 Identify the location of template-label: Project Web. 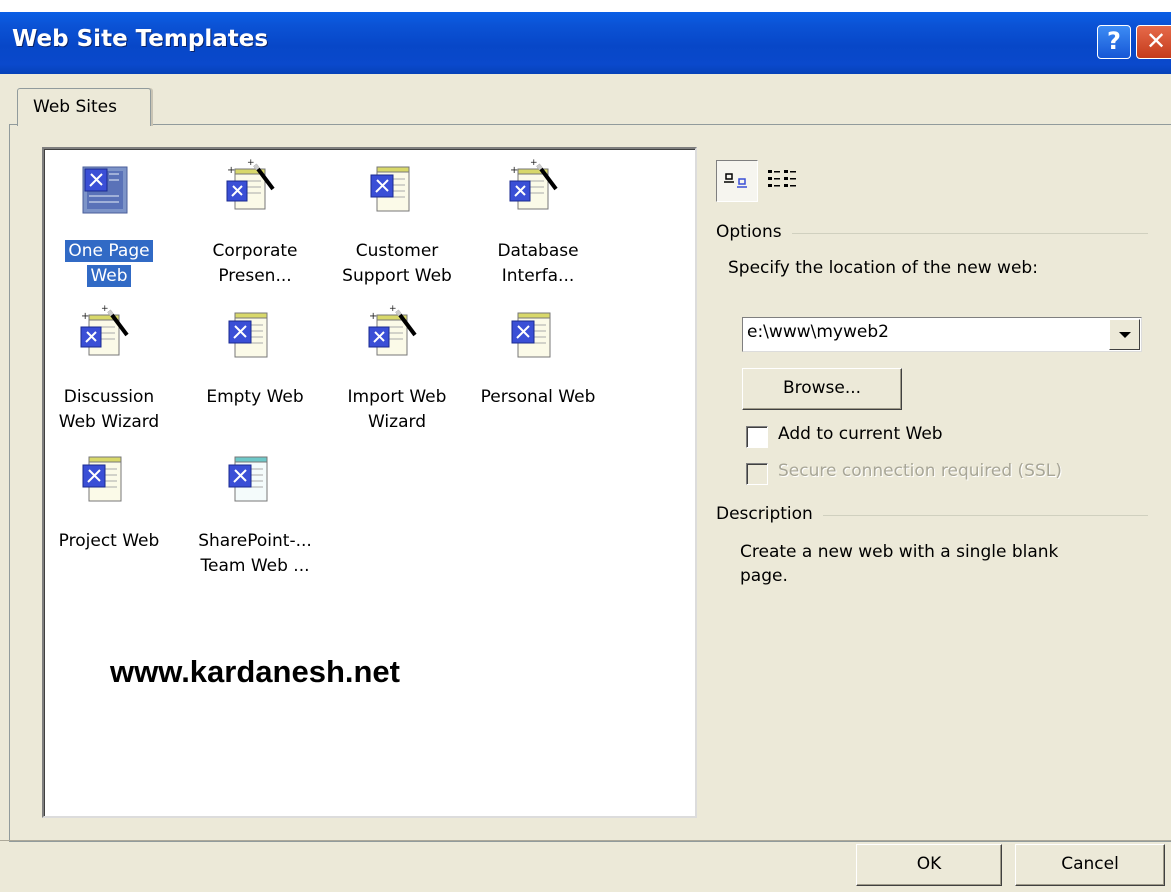
(109, 541).